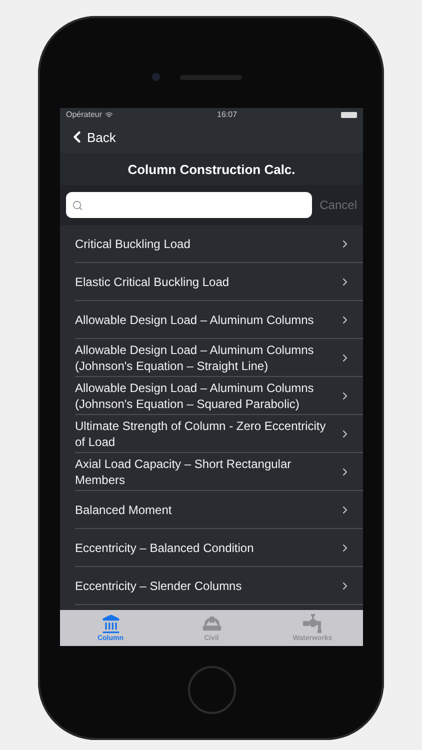 This screenshot has width=422, height=750. What do you see at coordinates (92, 137) in the screenshot?
I see `back-button: Back` at bounding box center [92, 137].